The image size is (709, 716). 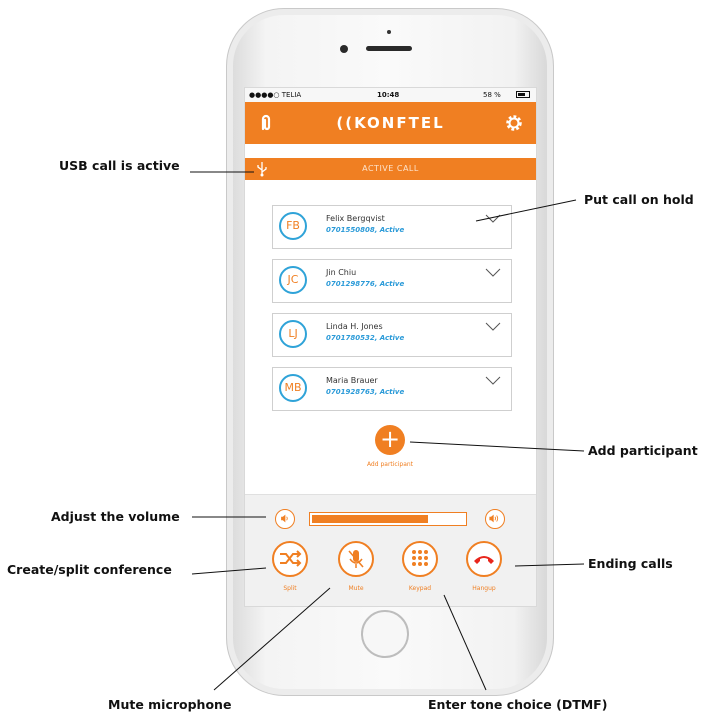 What do you see at coordinates (89, 569) in the screenshot?
I see `callout-create-split-conference: Create/split conference` at bounding box center [89, 569].